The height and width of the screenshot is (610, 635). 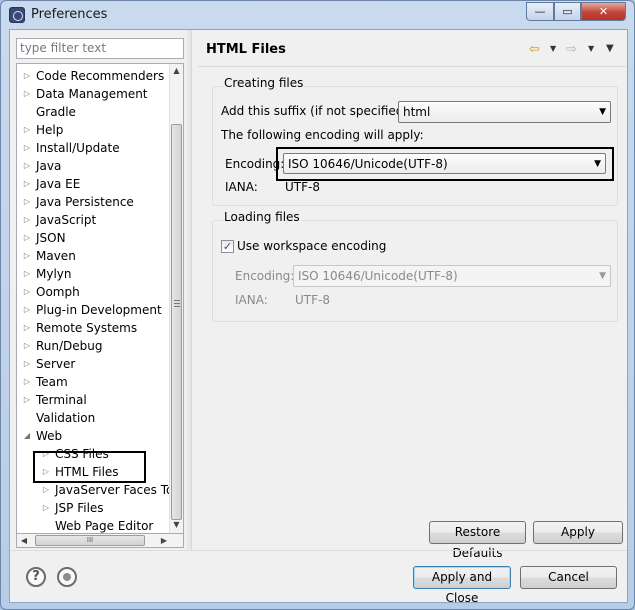 What do you see at coordinates (189, 290) in the screenshot?
I see `pane-sash` at bounding box center [189, 290].